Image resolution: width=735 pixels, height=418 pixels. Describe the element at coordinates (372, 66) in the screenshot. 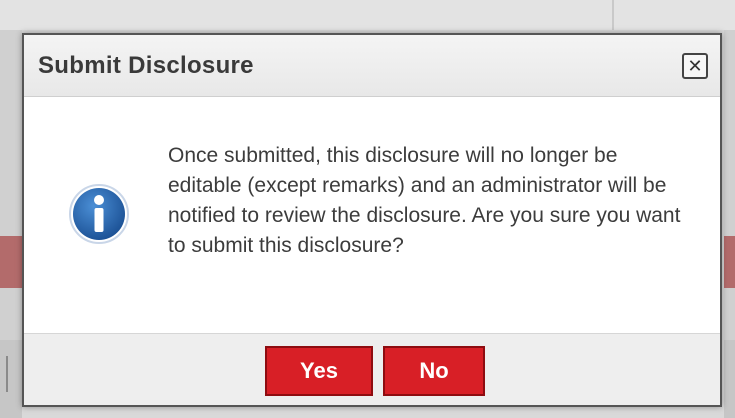

I see `dialog-header: Submit Disclosure ✕` at that location.